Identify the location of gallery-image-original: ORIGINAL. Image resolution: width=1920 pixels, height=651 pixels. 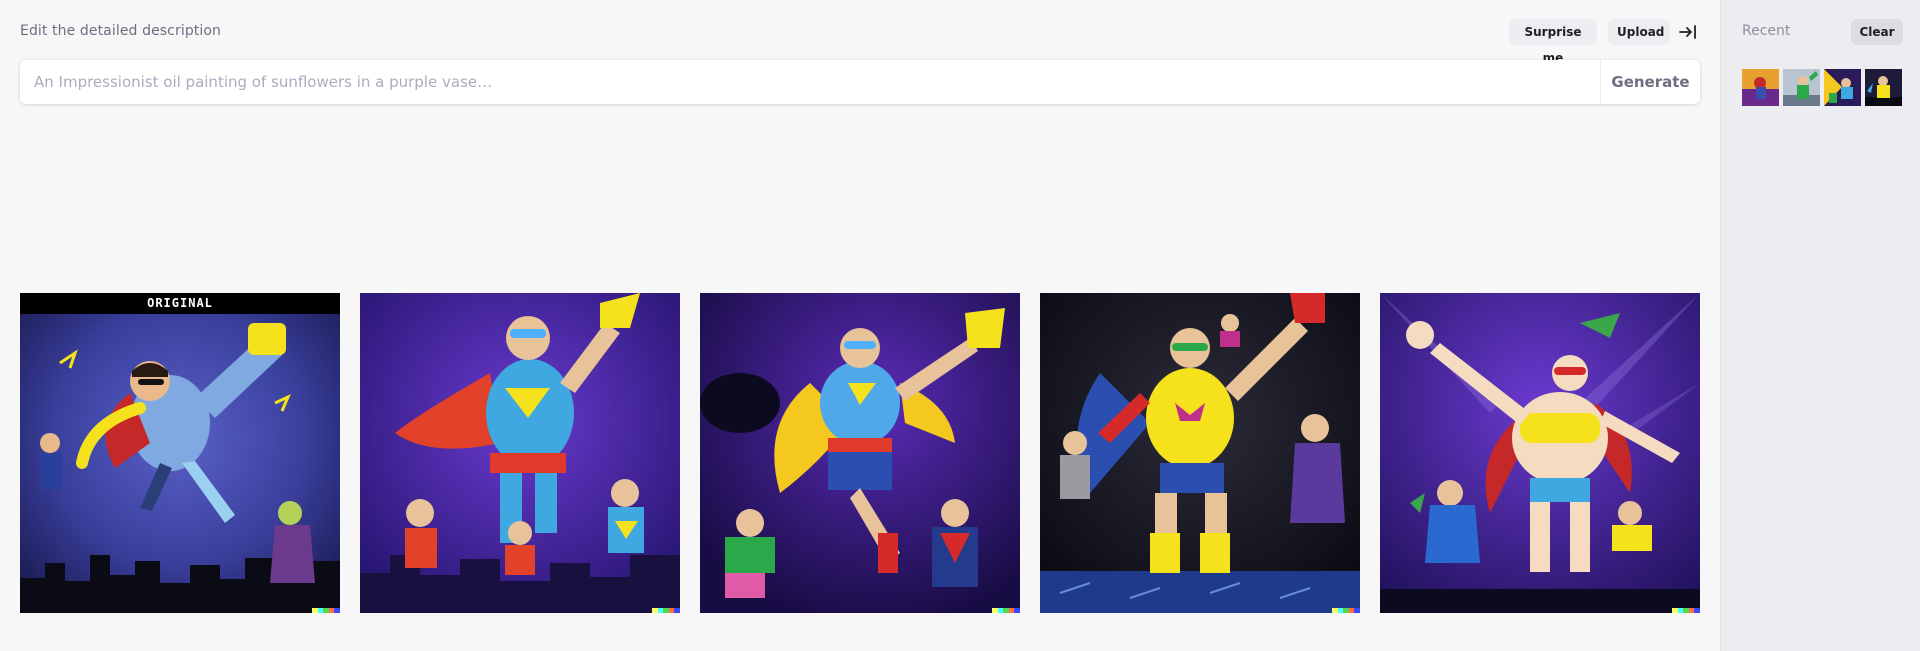
(180, 453).